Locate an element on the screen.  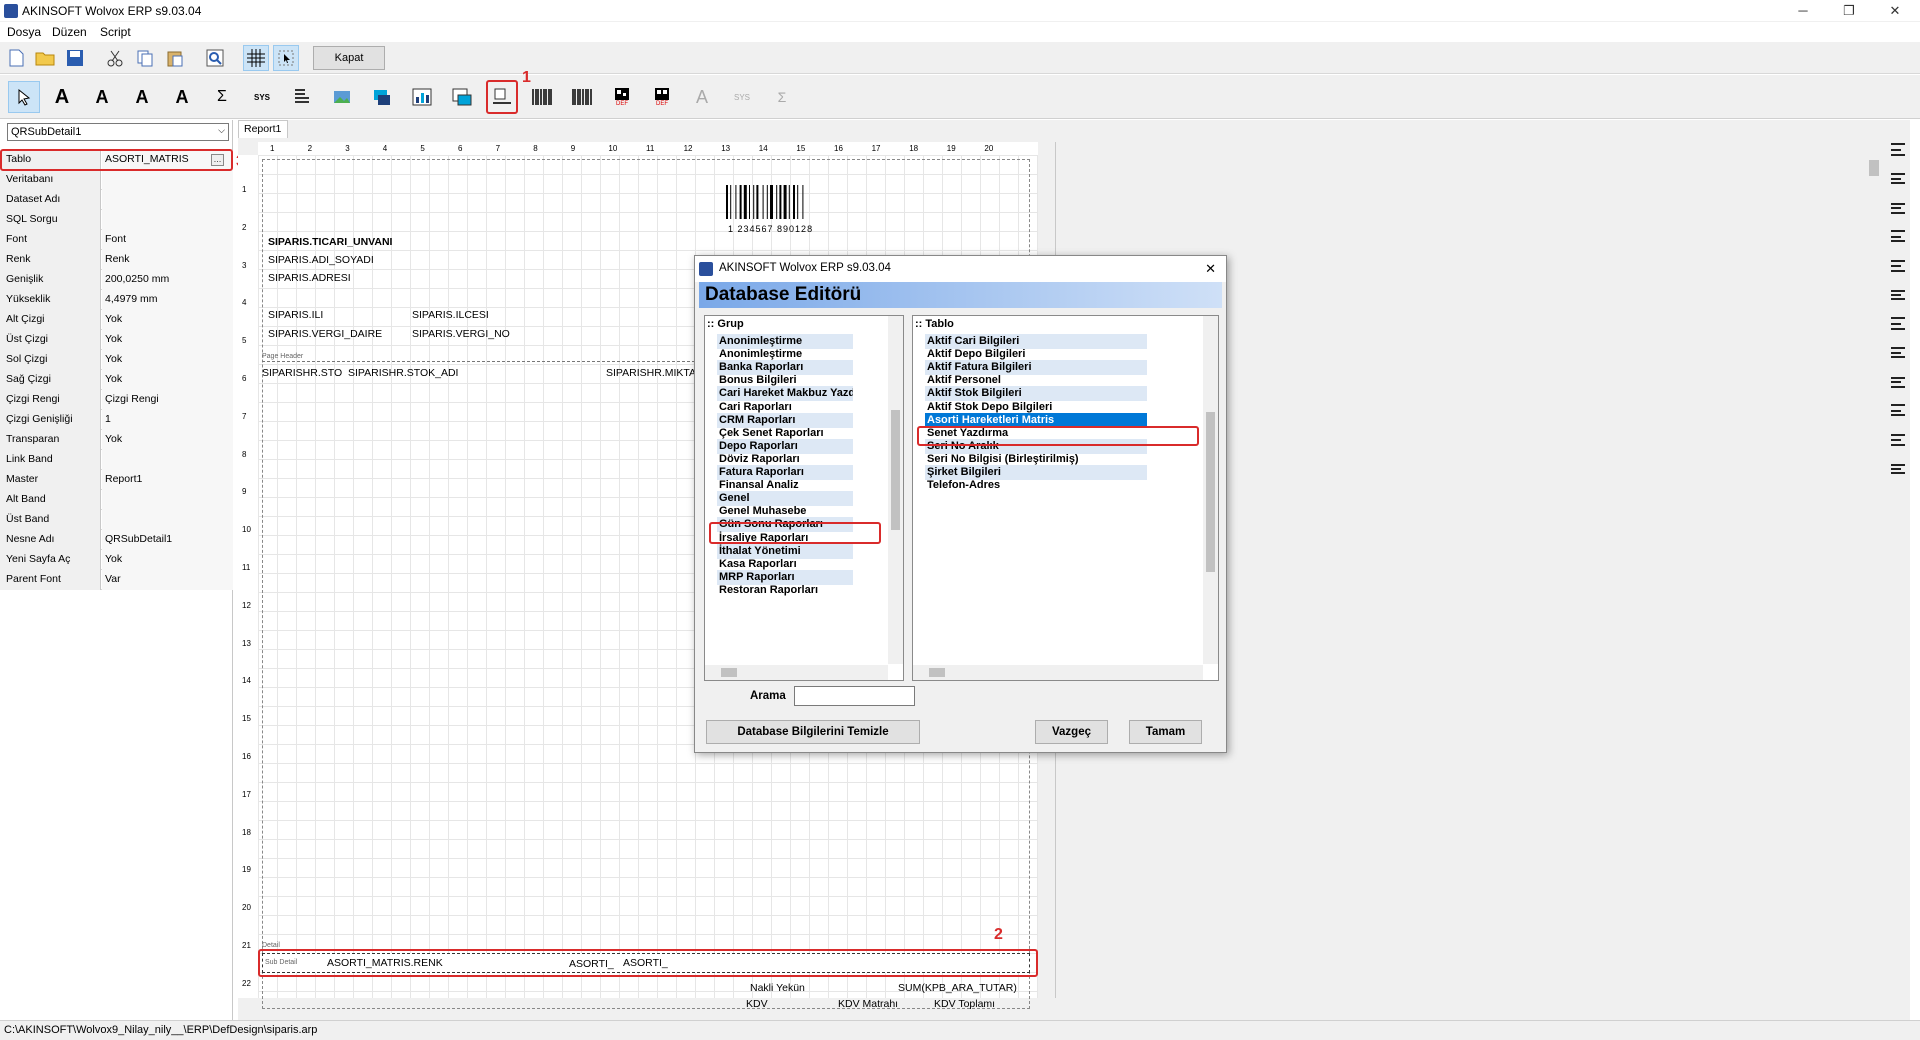
object-select: QRSubDetail1 ⌵ is located at coordinates (118, 132).